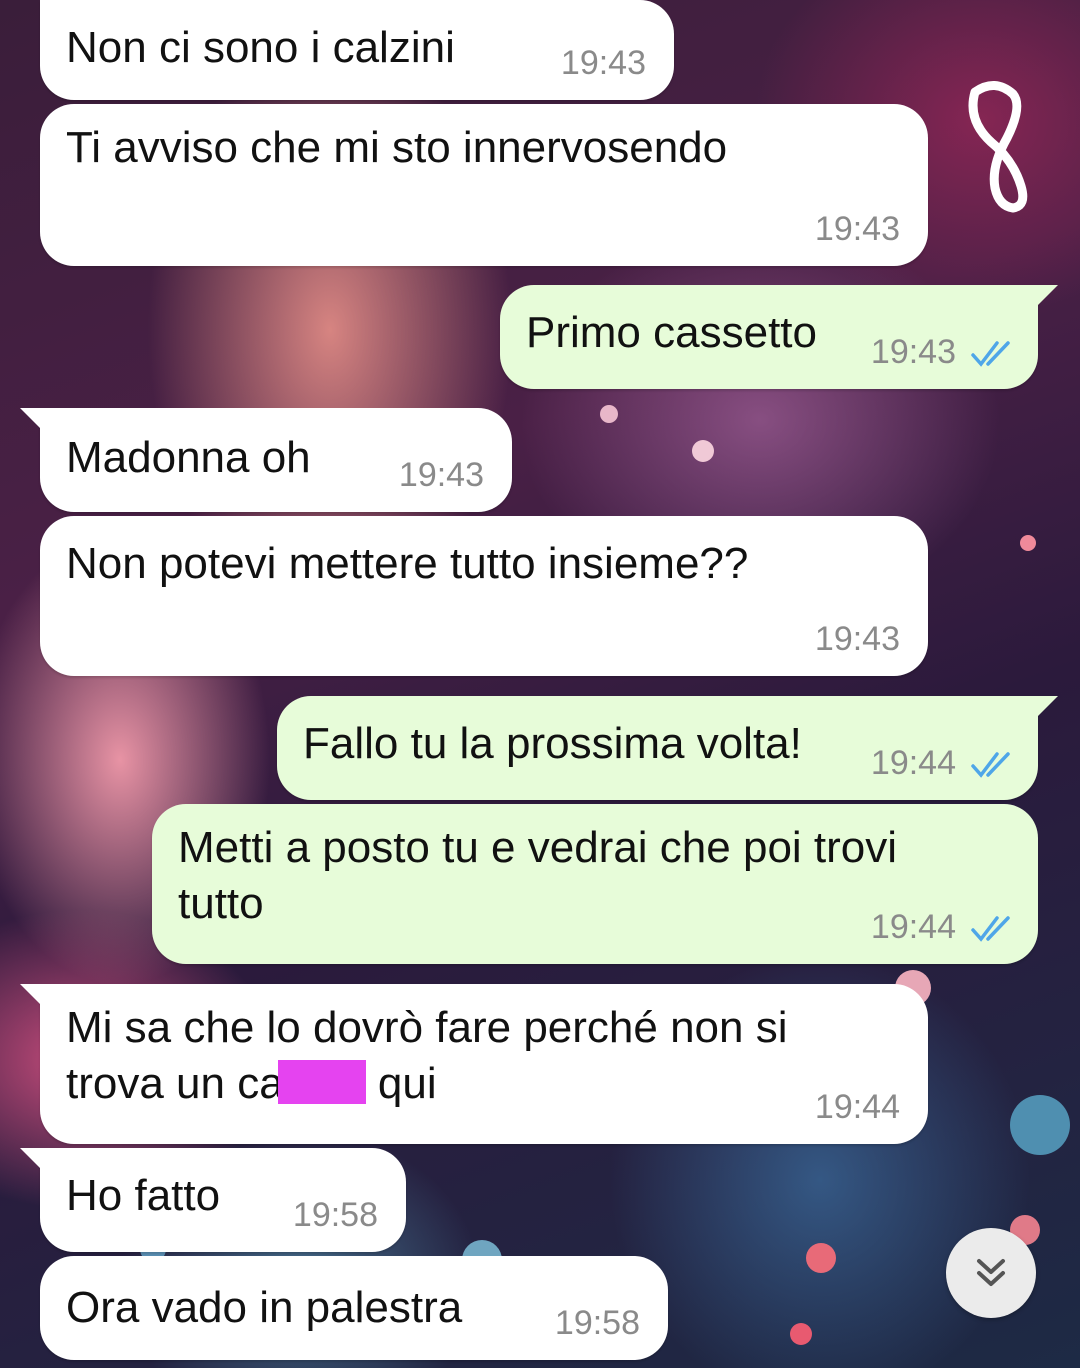 Image resolution: width=1080 pixels, height=1368 pixels. I want to click on message-bubble-incoming: Ora vado in palestra 19:58, so click(354, 1308).